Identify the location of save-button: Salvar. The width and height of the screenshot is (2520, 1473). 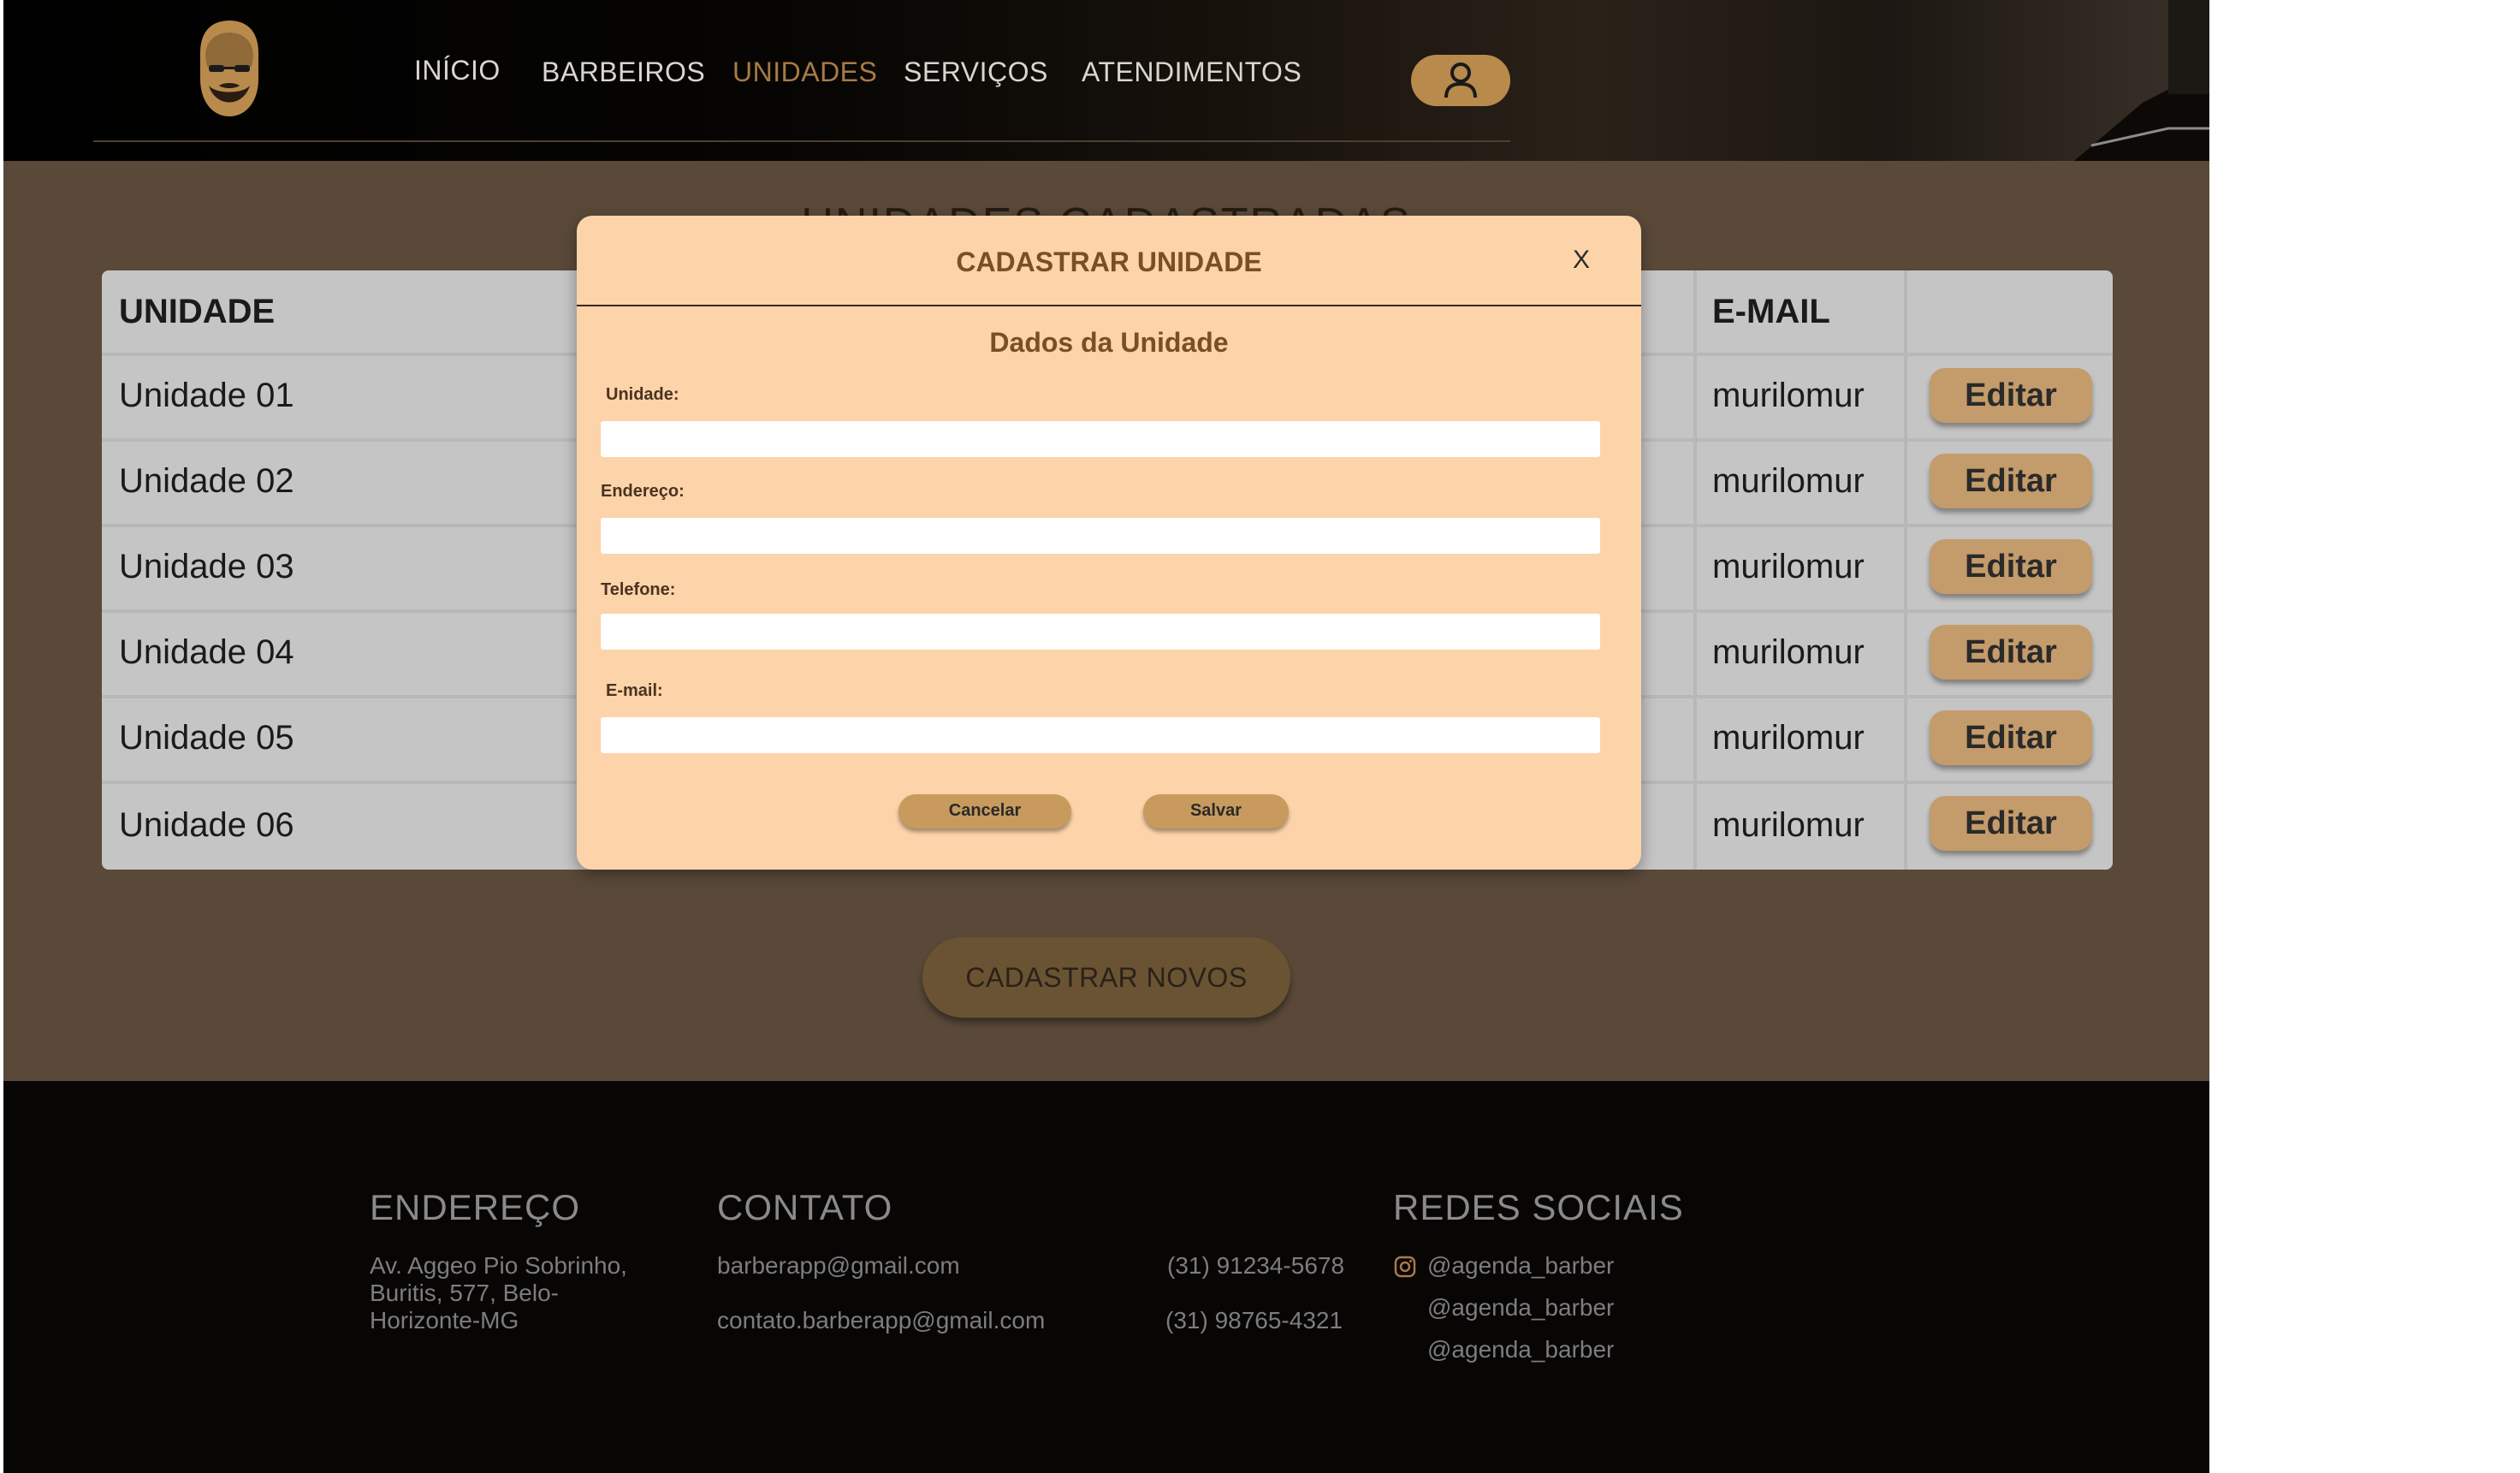
(1216, 812).